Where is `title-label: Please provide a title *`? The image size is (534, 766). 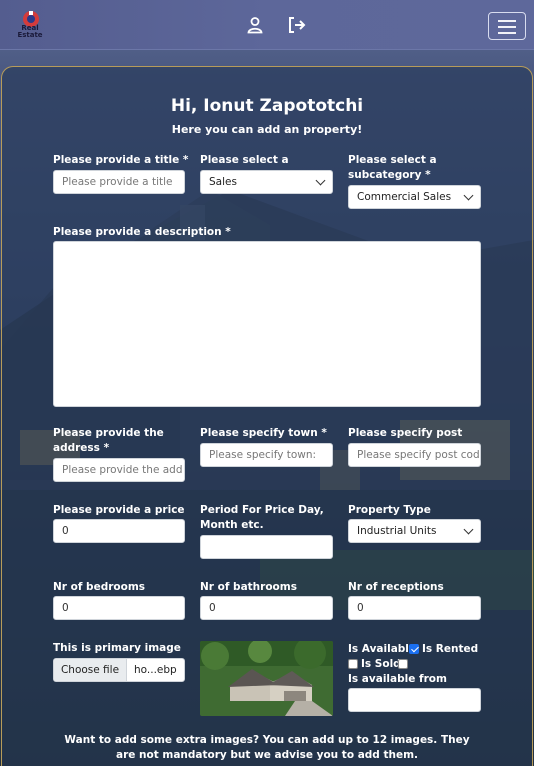 title-label: Please provide a title * is located at coordinates (121, 160).